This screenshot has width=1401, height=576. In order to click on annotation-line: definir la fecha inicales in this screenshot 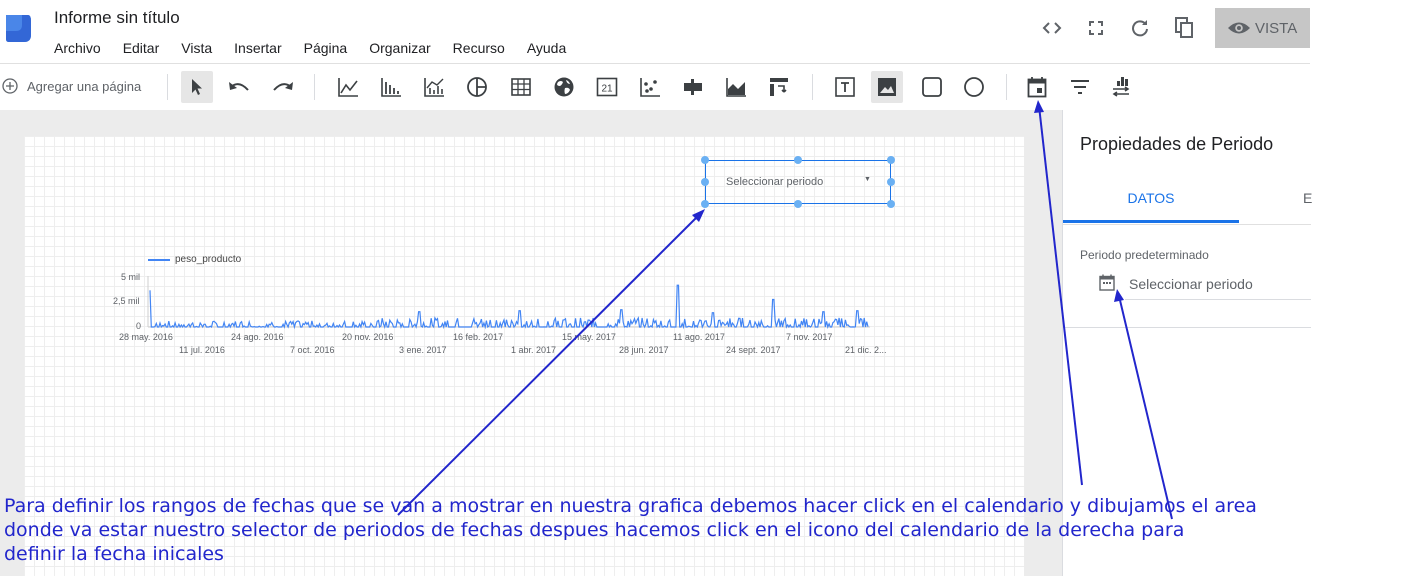, I will do `click(114, 554)`.